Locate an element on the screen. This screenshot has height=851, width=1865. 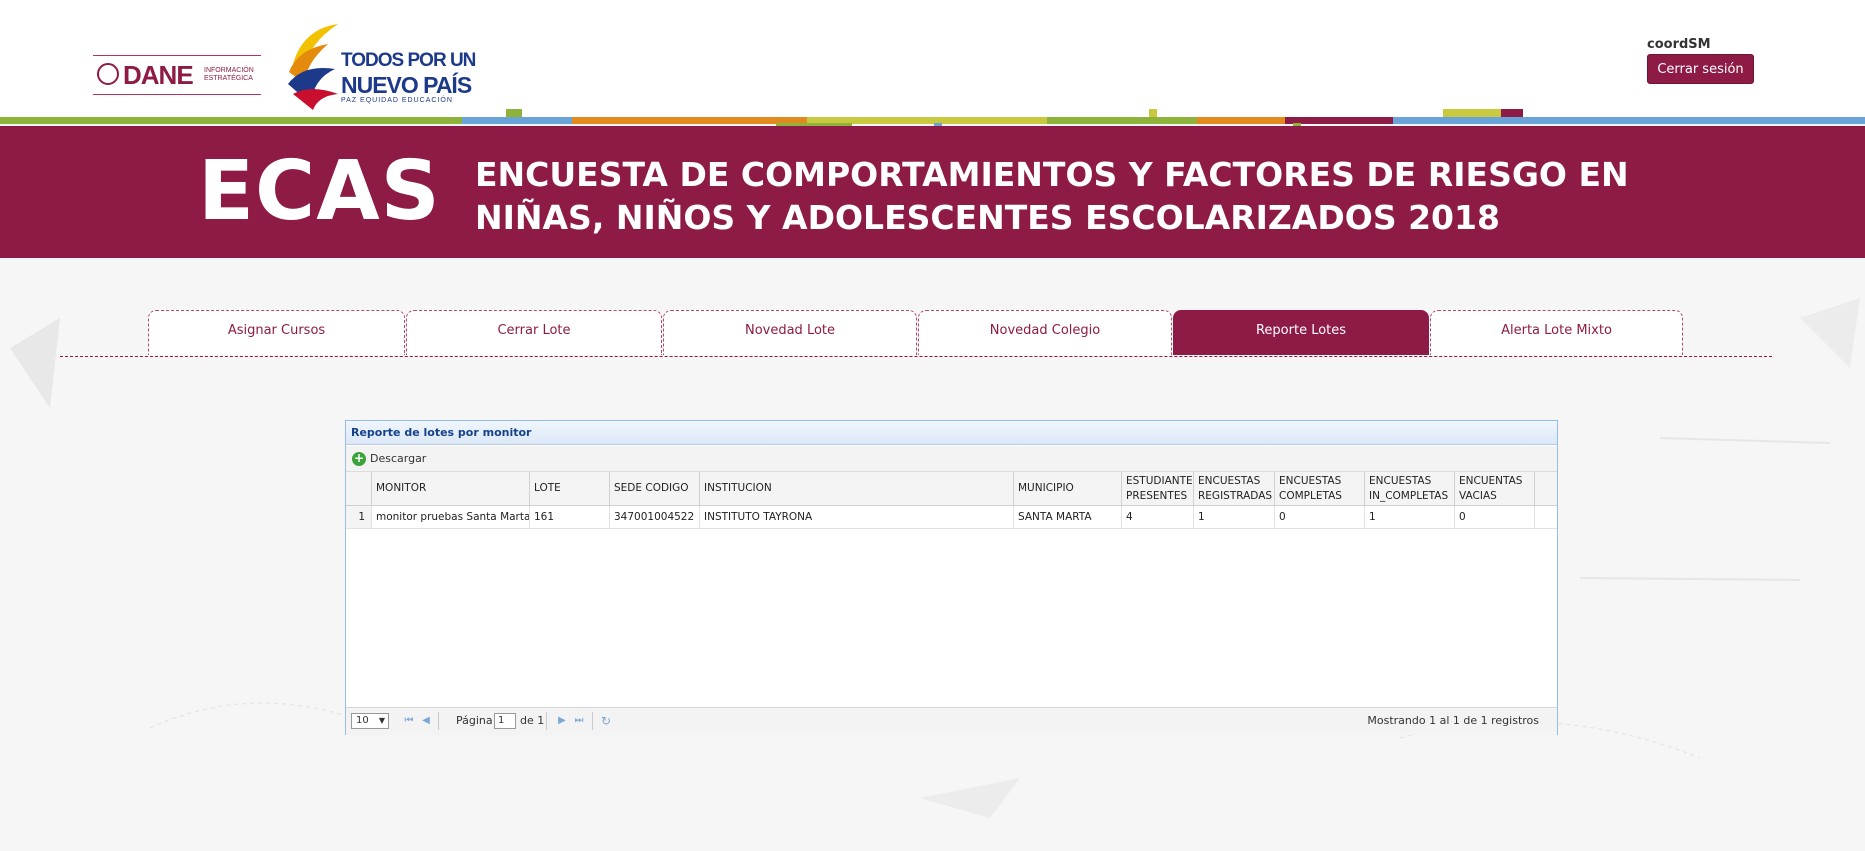
download-label: Descargar is located at coordinates (398, 458).